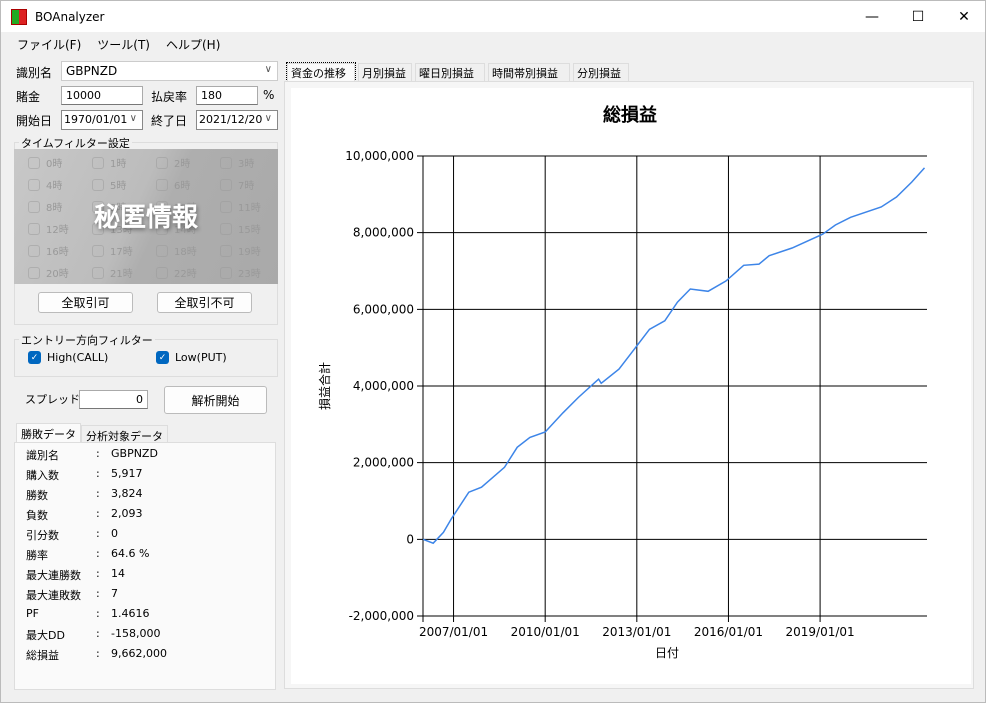 This screenshot has height=703, width=986. Describe the element at coordinates (48, 250) in the screenshot. I see `hour-checkbox: 16時` at that location.